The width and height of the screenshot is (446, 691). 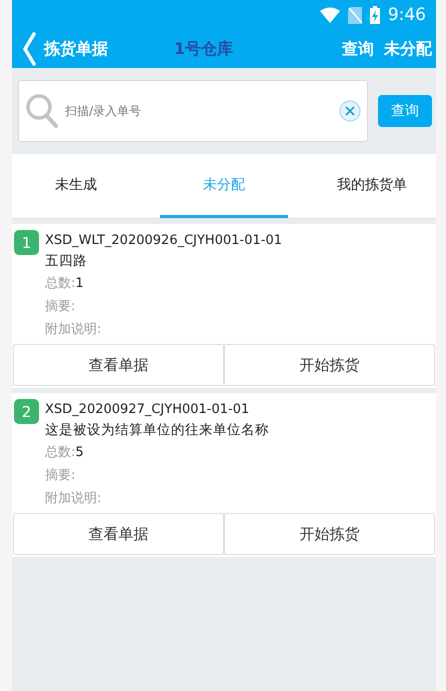 What do you see at coordinates (26, 242) in the screenshot?
I see `index-badge: 1` at bounding box center [26, 242].